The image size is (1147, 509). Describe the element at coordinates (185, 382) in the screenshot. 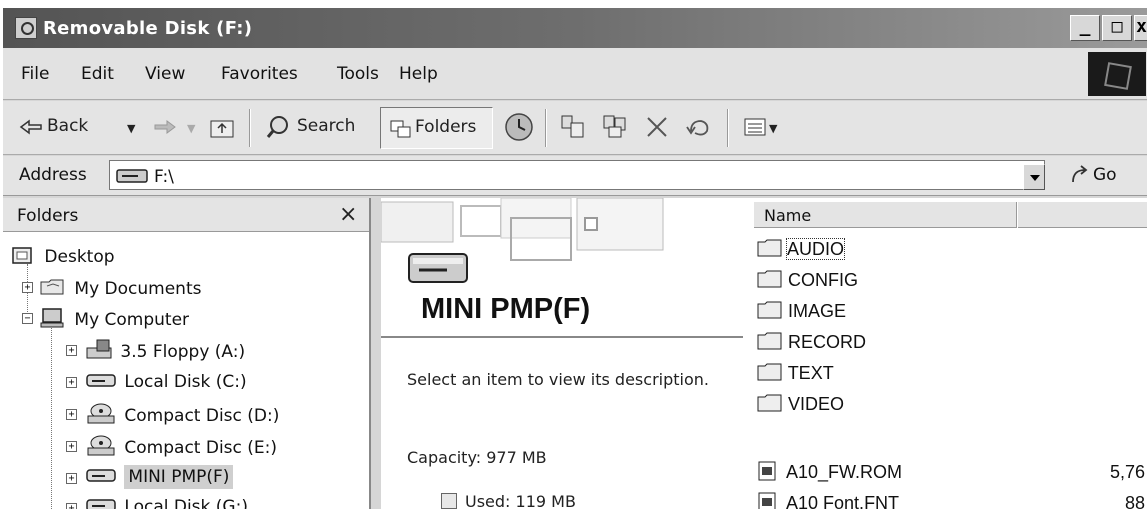

I see `tree-item-label: Local Disk (C:)` at that location.